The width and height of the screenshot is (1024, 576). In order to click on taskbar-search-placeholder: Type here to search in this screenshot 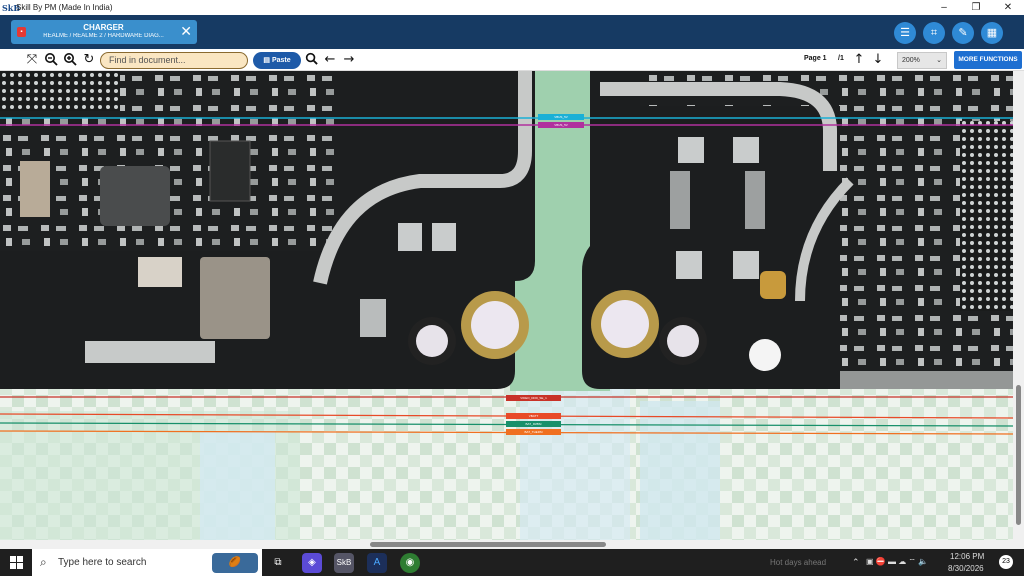, I will do `click(102, 562)`.